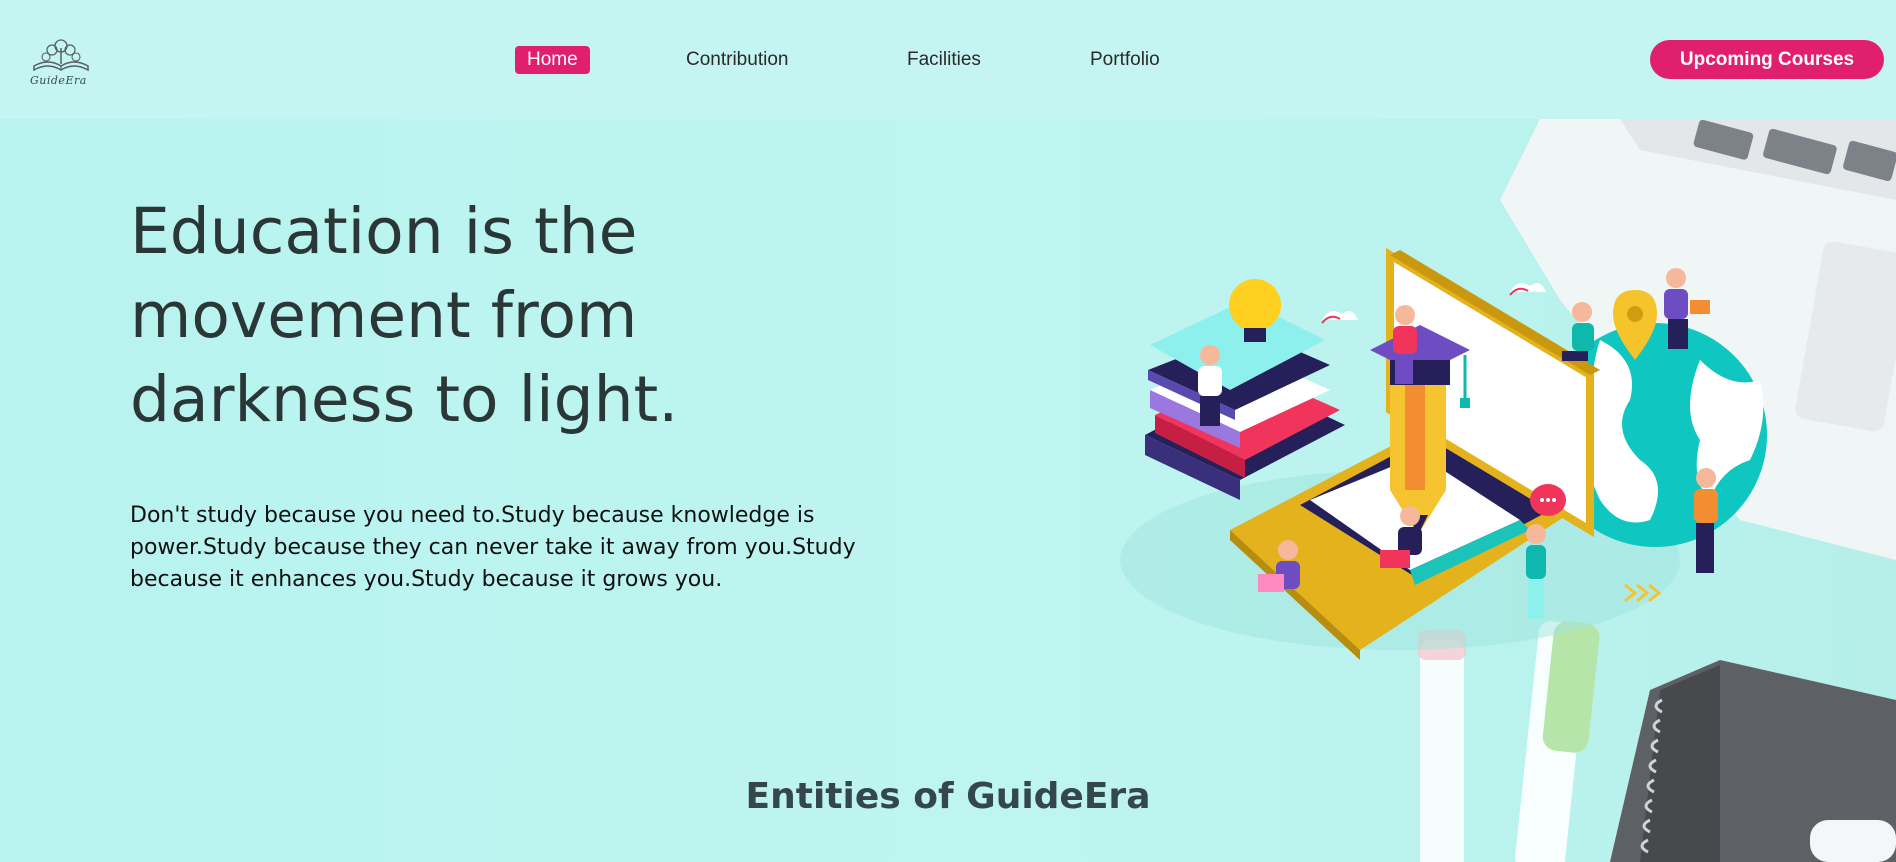 This screenshot has width=1896, height=862. What do you see at coordinates (1125, 60) in the screenshot?
I see `nav-item-portfolio: Portfolio` at bounding box center [1125, 60].